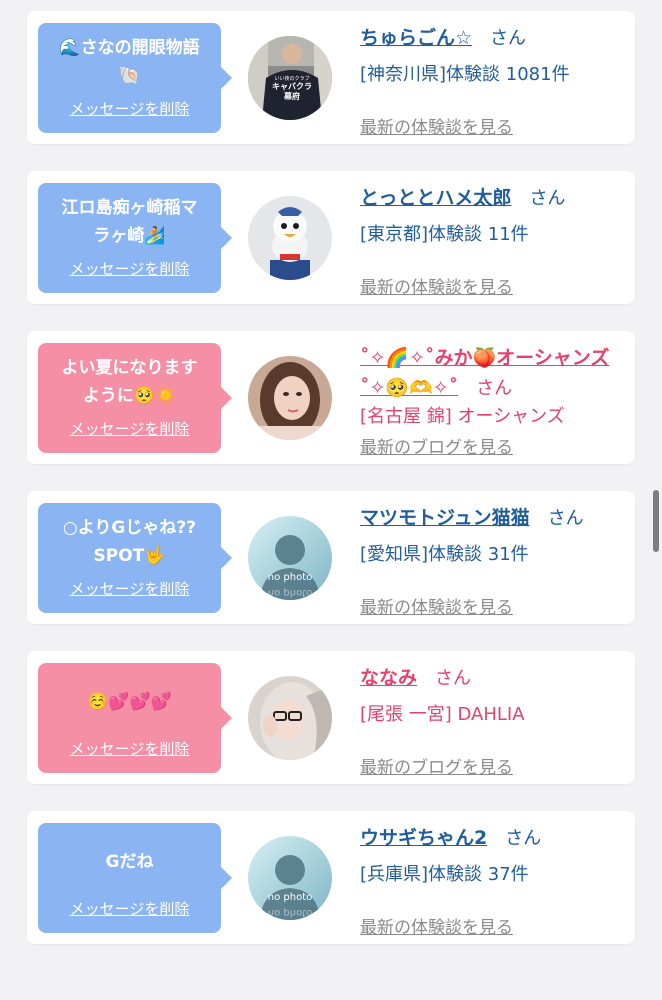 This screenshot has height=1000, width=662. I want to click on user-name-link: ななみ, so click(388, 678).